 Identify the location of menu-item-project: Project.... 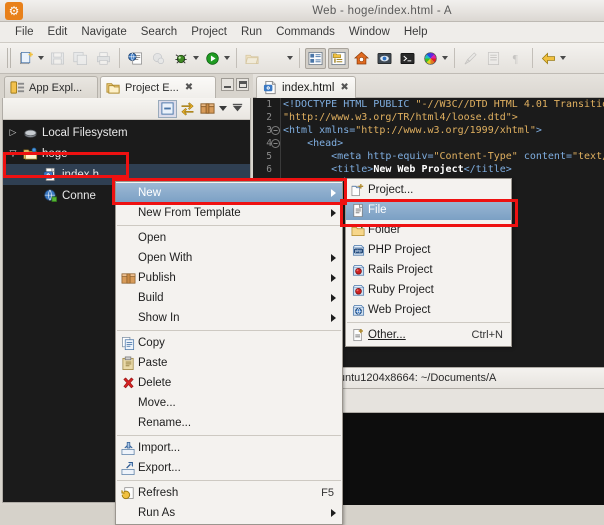
(428, 190).